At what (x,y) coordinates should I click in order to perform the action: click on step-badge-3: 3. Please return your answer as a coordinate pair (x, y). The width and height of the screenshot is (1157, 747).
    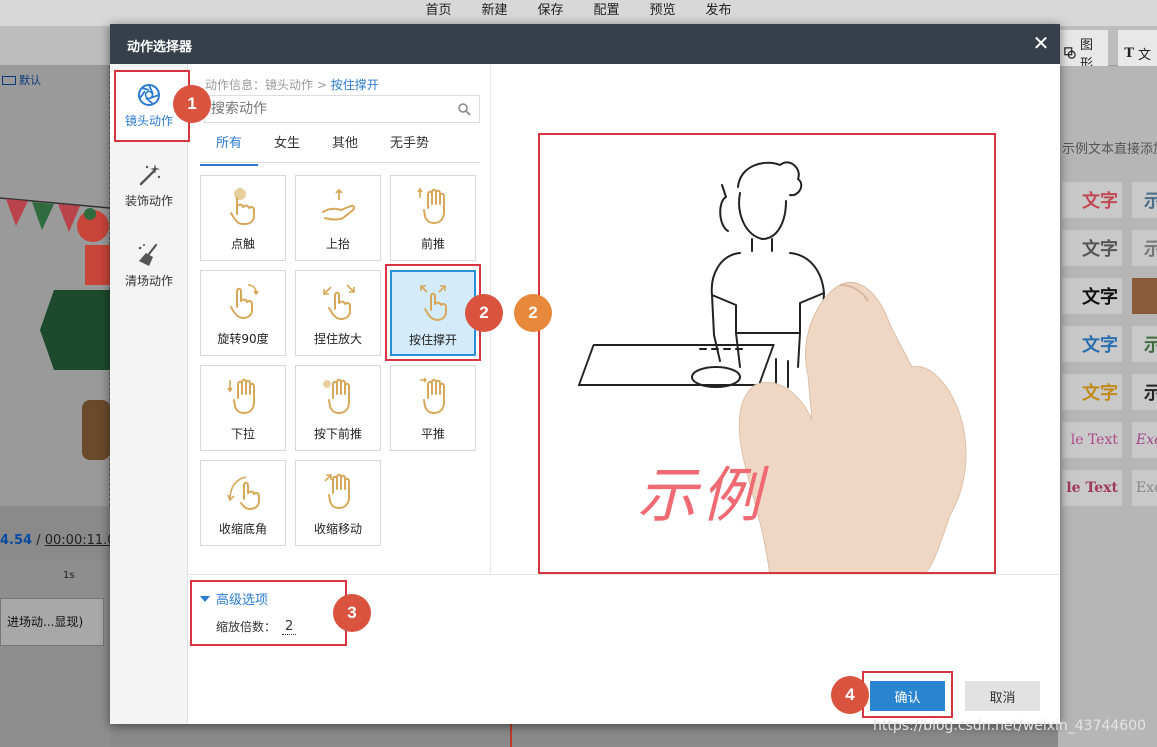
    Looking at the image, I should click on (352, 613).